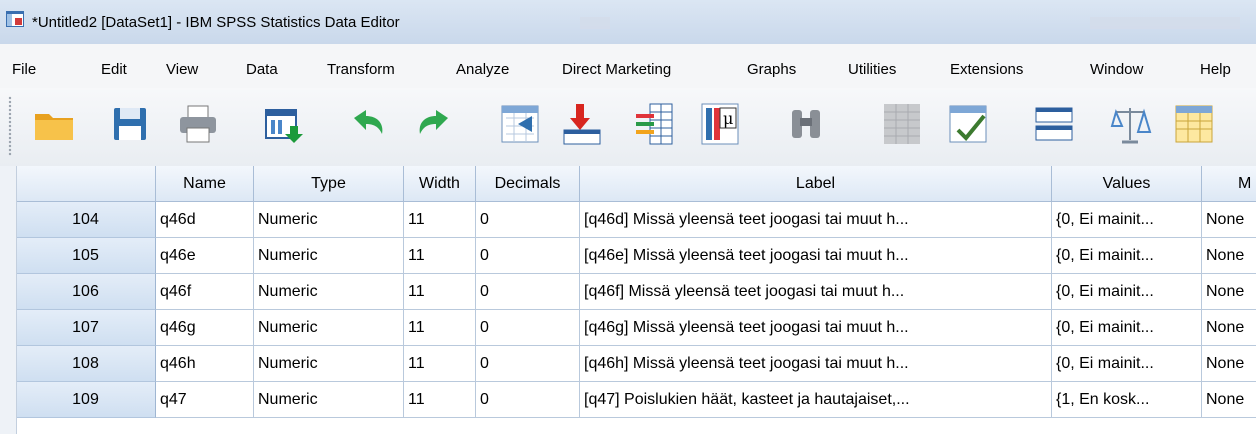 The width and height of the screenshot is (1256, 434). I want to click on menu-window: Window, so click(1116, 69).